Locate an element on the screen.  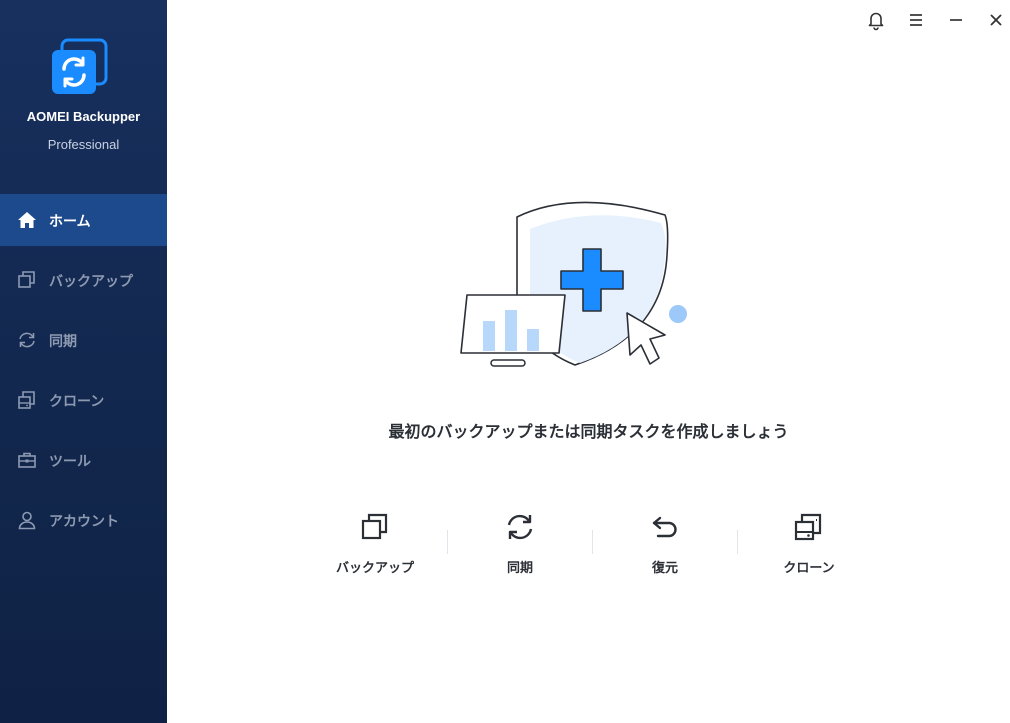
action-backup-button: バックアップ is located at coordinates (375, 545).